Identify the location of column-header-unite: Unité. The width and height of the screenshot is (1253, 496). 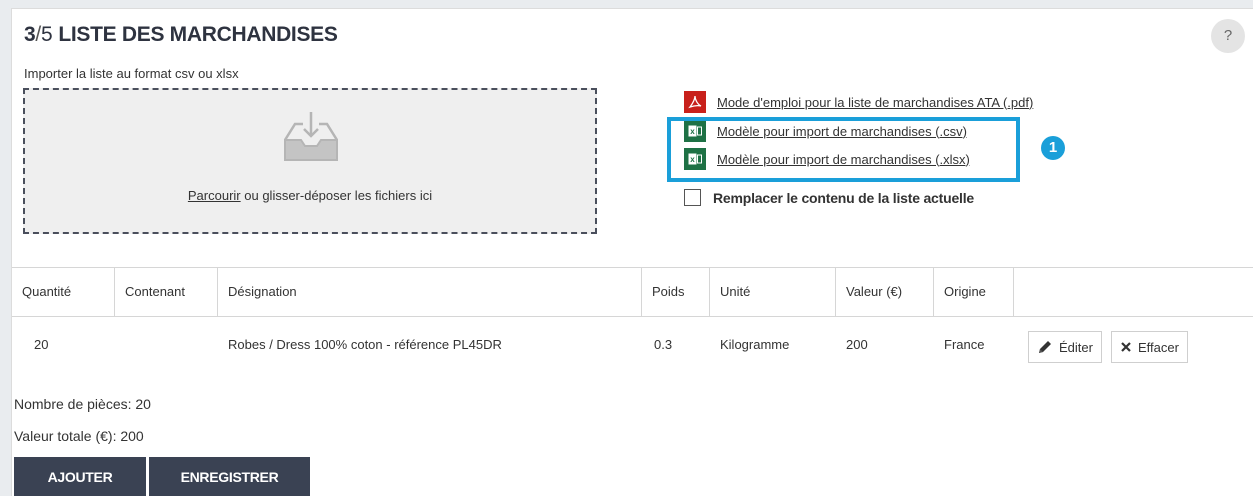
(773, 292).